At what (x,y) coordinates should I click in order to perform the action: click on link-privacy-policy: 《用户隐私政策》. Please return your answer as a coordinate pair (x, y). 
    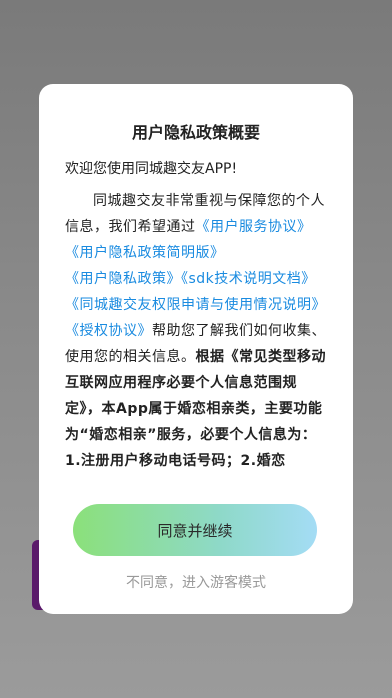
    Looking at the image, I should click on (123, 279).